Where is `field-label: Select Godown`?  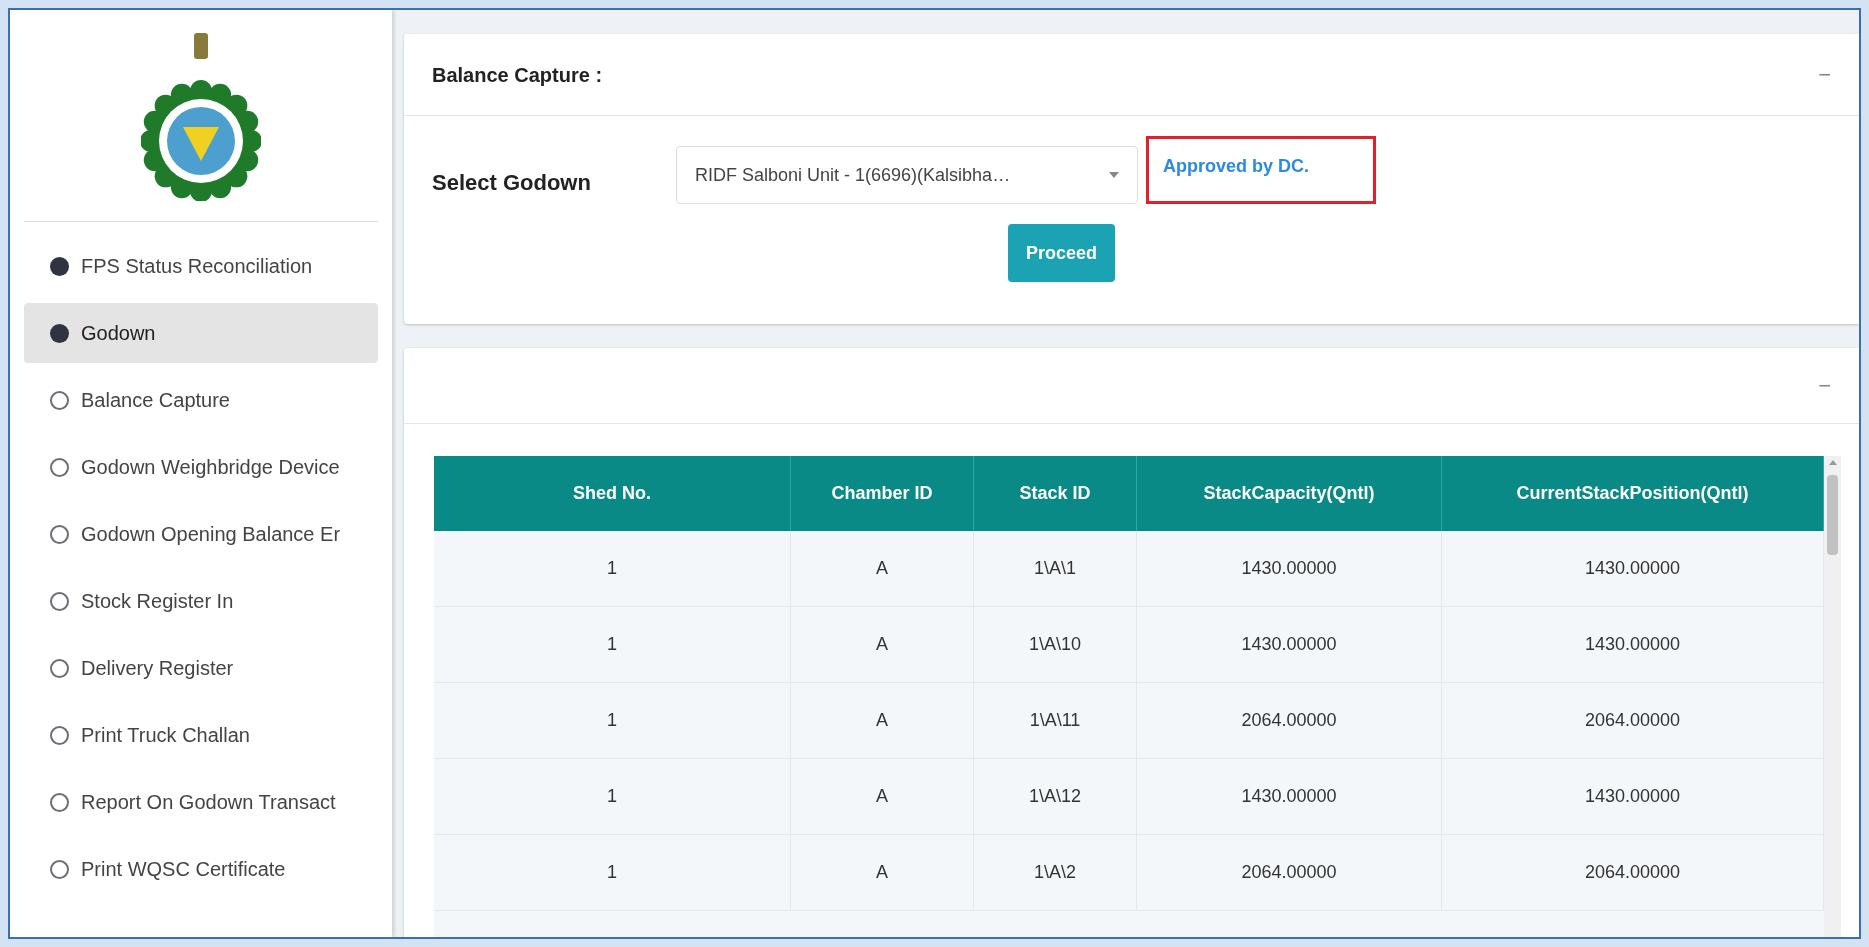 field-label: Select Godown is located at coordinates (512, 182).